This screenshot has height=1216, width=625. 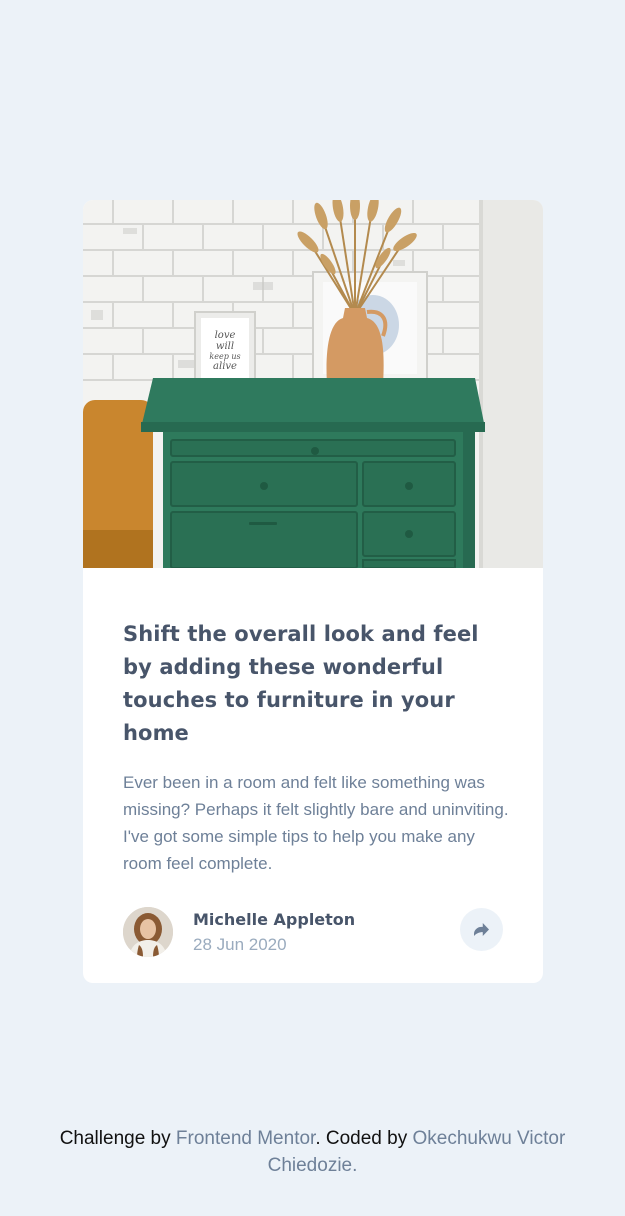 I want to click on publish-date: 28 Jun 2020, so click(x=240, y=944).